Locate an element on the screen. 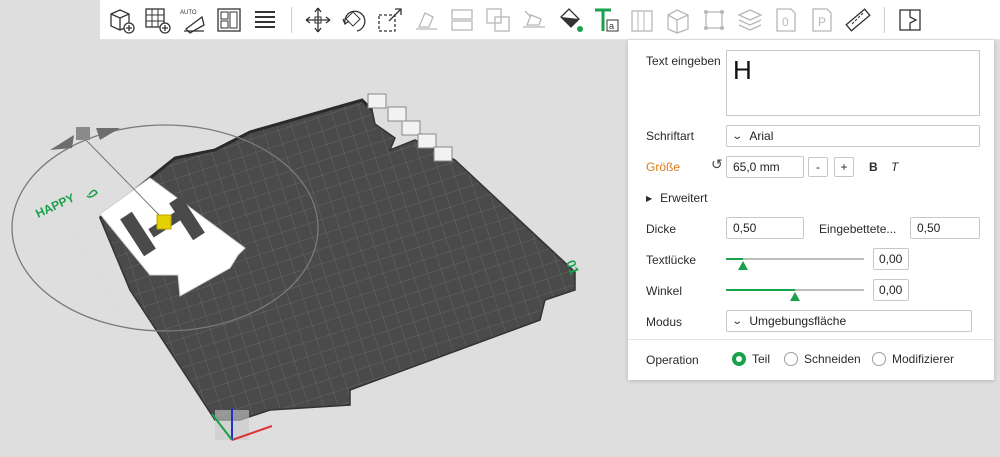 Image resolution: width=1000 pixels, height=457 pixels. text-input-value: H is located at coordinates (742, 70).